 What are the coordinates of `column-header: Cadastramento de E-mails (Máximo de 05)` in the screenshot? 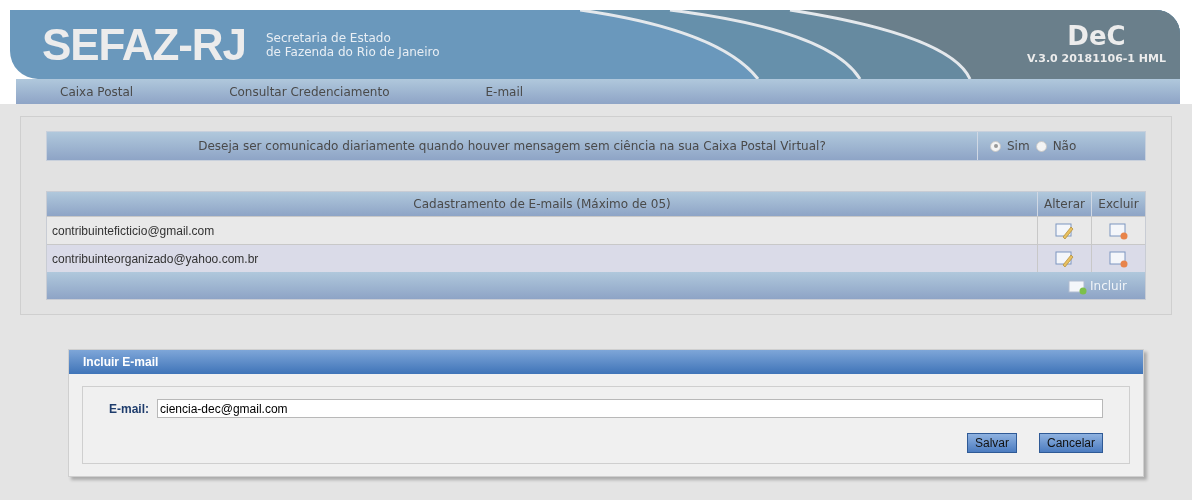 It's located at (542, 204).